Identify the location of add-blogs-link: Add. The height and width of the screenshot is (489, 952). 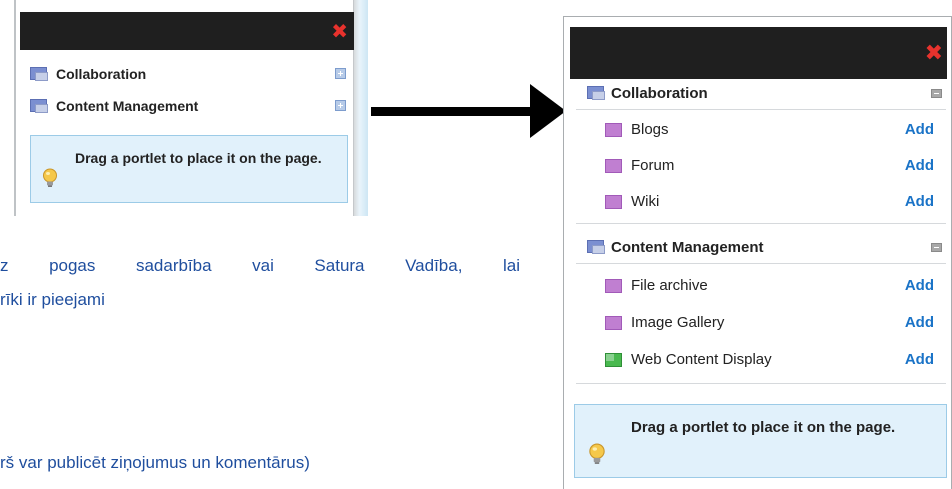
(919, 129).